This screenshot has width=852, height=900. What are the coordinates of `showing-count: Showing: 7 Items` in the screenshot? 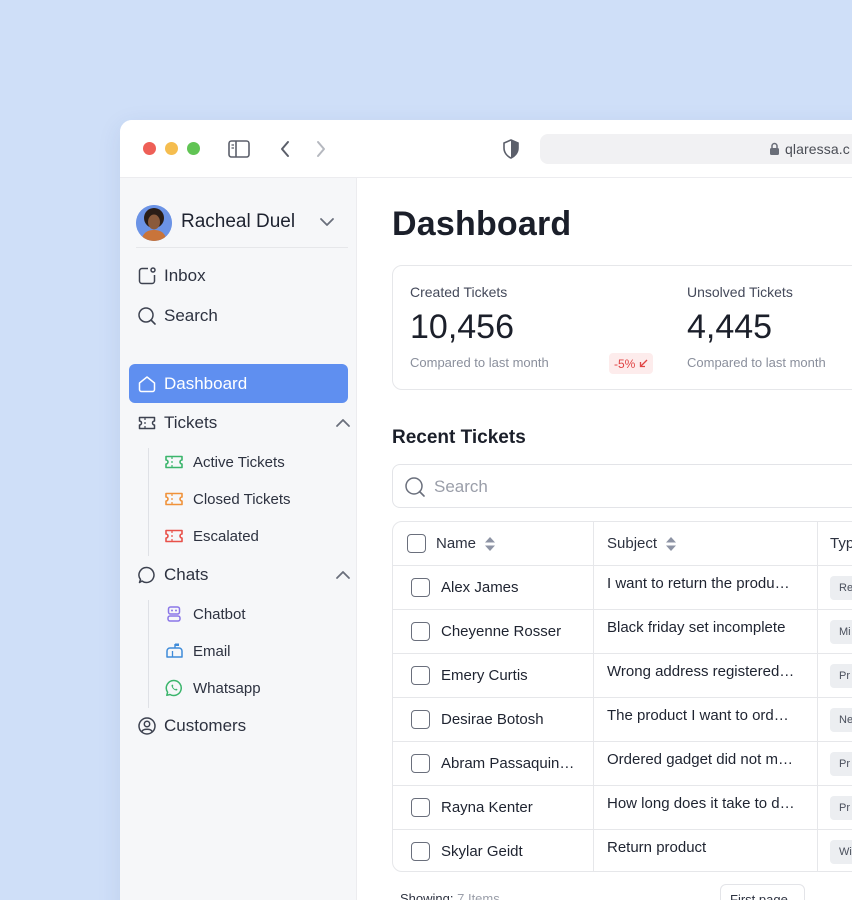 It's located at (450, 895).